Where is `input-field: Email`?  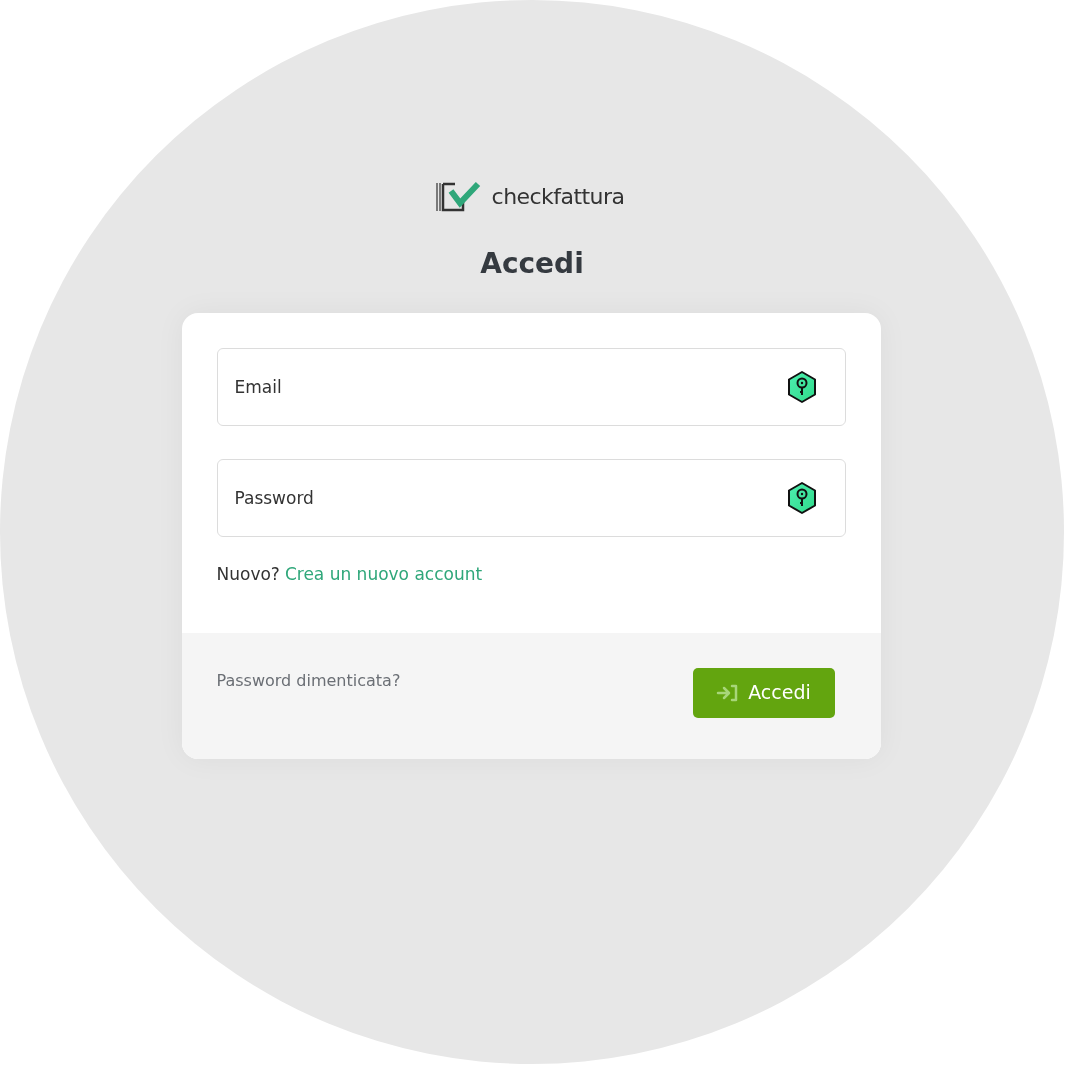
input-field: Email is located at coordinates (531, 387).